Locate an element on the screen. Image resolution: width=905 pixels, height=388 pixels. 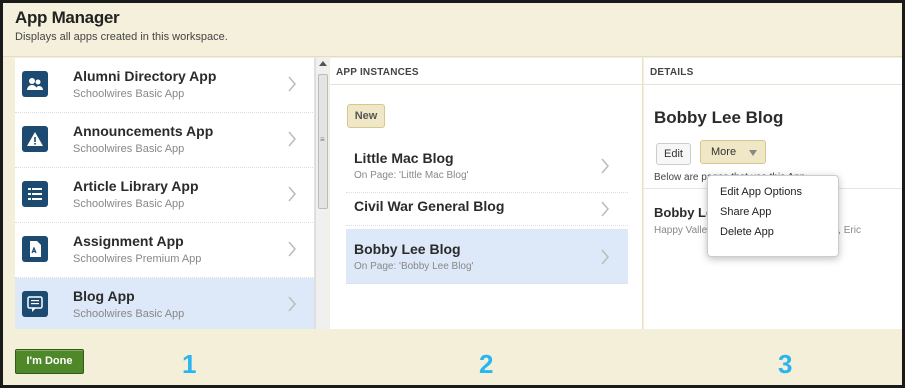
step-number-3: 3 is located at coordinates (785, 364).